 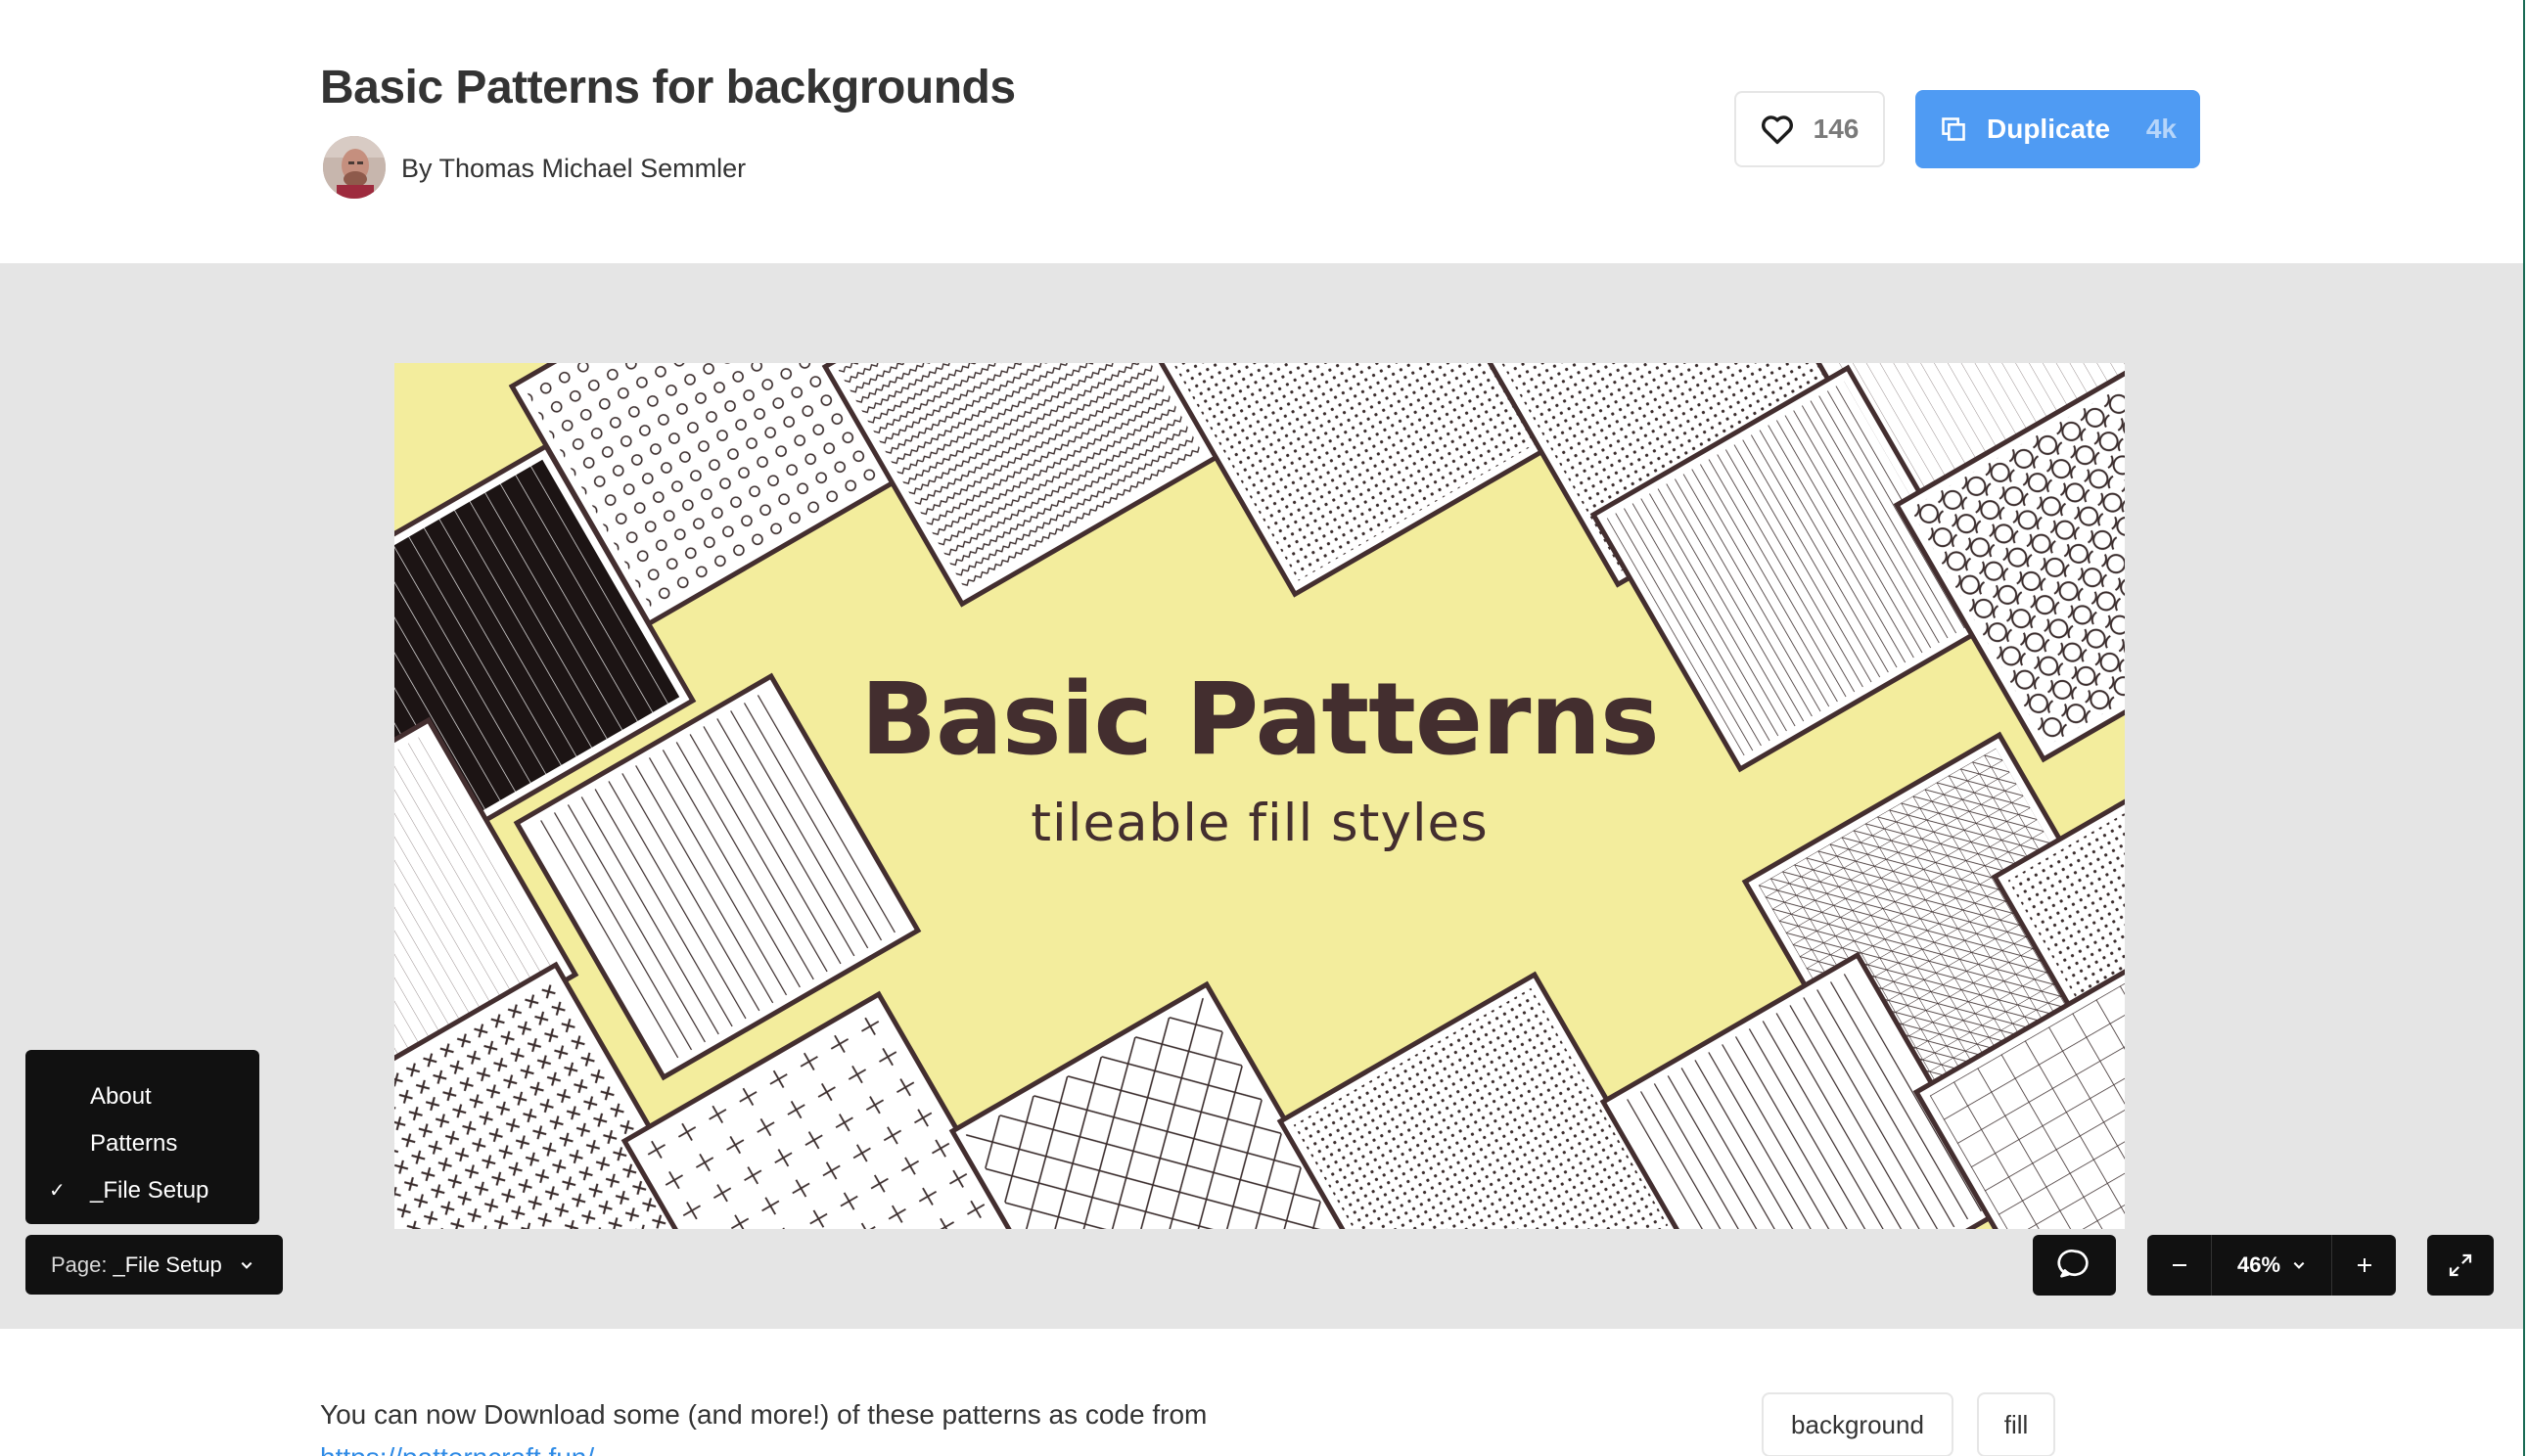 What do you see at coordinates (574, 169) in the screenshot?
I see `author-byline: By Thomas Michael Semmler` at bounding box center [574, 169].